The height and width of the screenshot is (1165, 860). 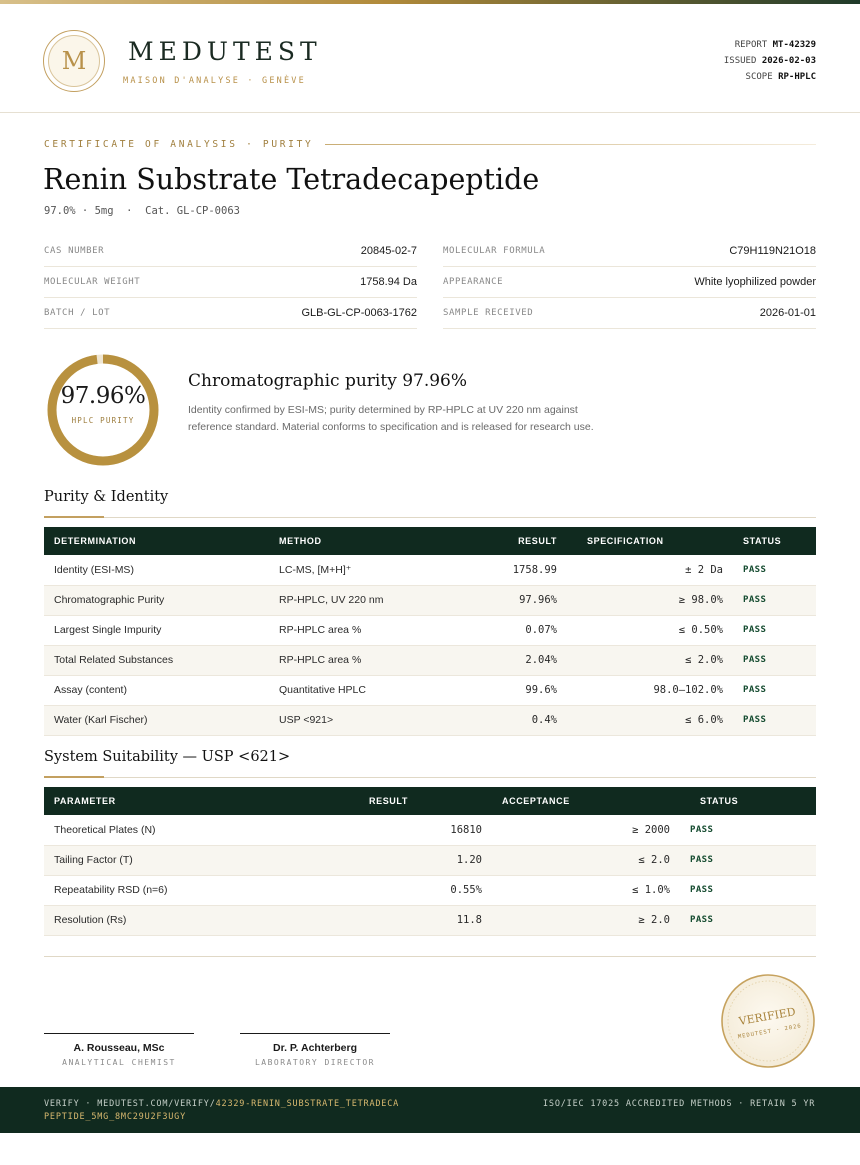 What do you see at coordinates (770, 77) in the screenshot?
I see `scope-line: SCOPE RP-HPLC` at bounding box center [770, 77].